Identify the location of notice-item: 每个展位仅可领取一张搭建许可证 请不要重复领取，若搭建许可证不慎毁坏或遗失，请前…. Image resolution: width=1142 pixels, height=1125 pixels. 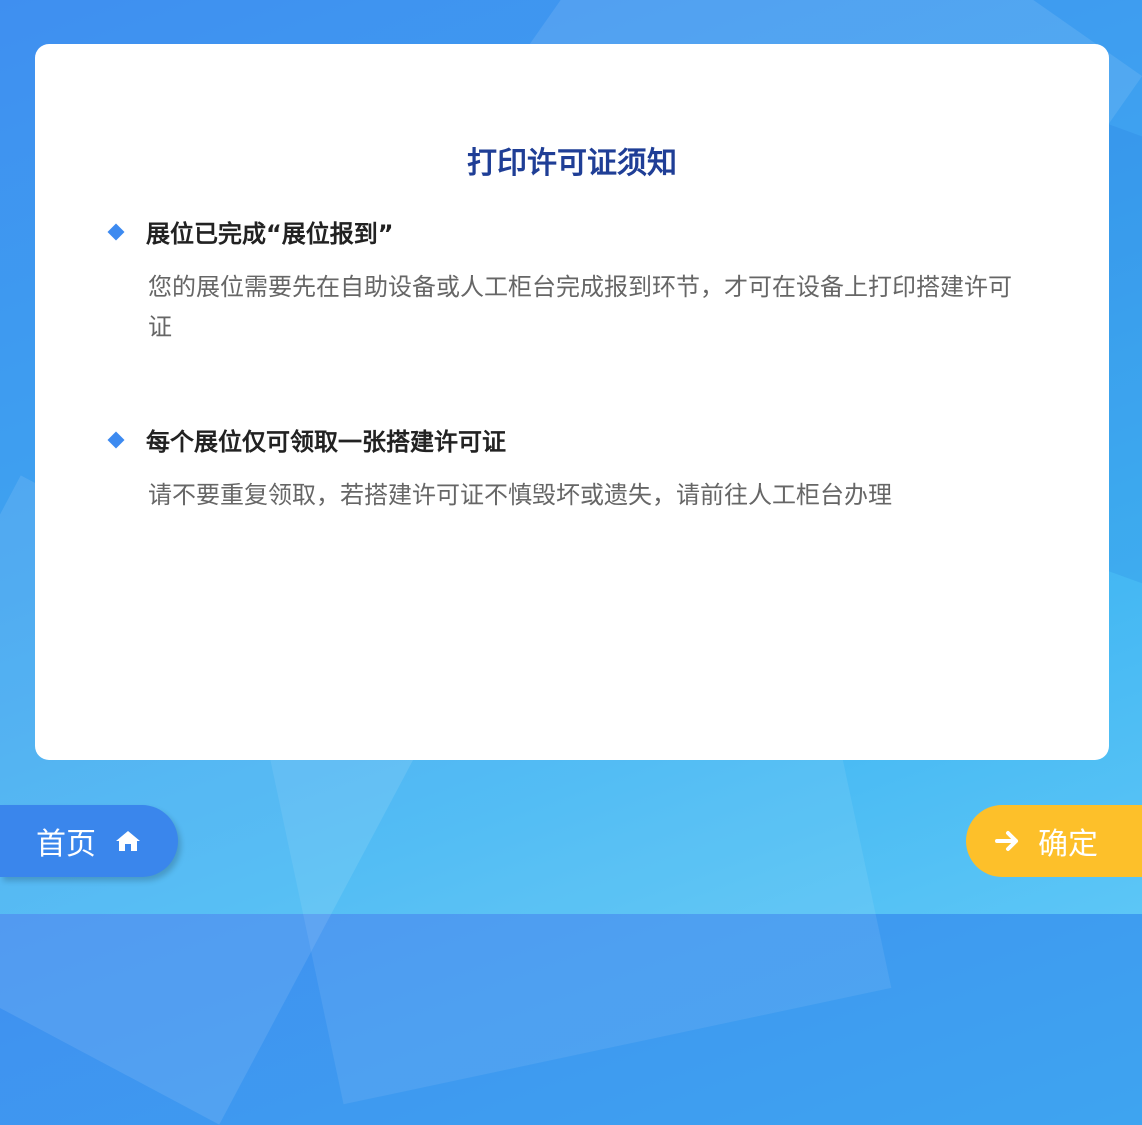
(568, 468).